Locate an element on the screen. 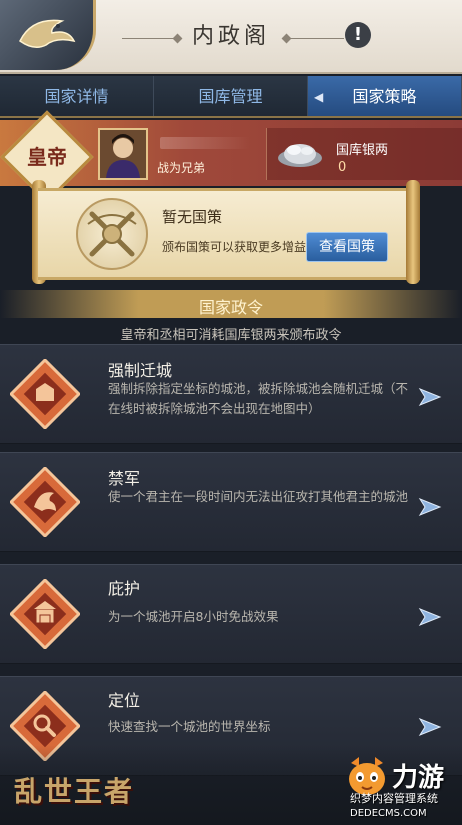  decree-name: 禁军 is located at coordinates (124, 478).